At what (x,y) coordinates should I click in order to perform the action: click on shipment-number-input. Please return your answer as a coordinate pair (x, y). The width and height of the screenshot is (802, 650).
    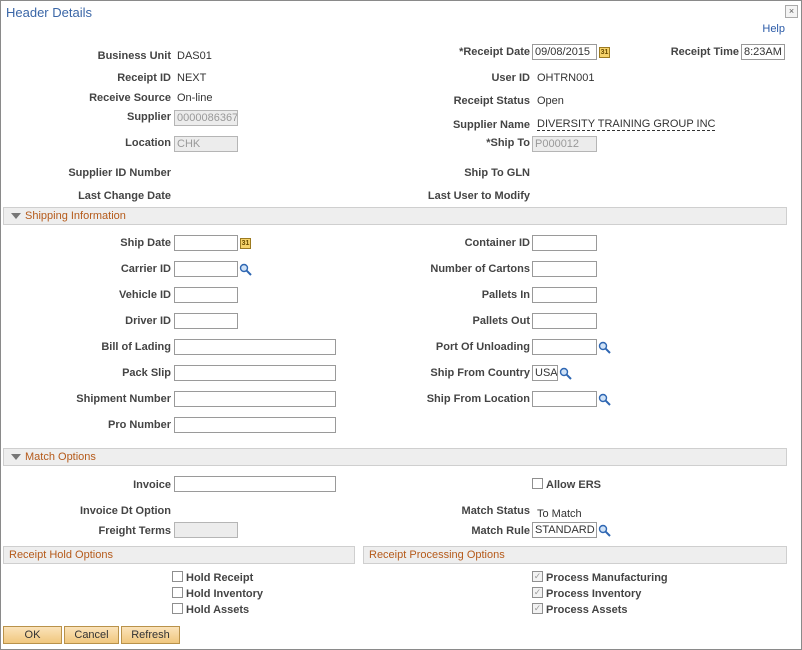
    Looking at the image, I should click on (255, 399).